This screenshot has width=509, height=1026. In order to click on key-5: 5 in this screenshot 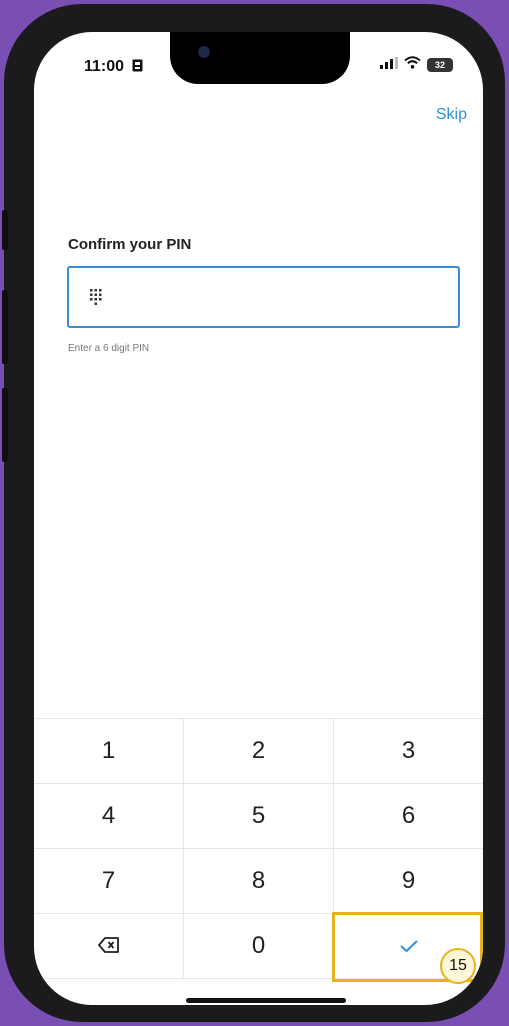, I will do `click(259, 816)`.